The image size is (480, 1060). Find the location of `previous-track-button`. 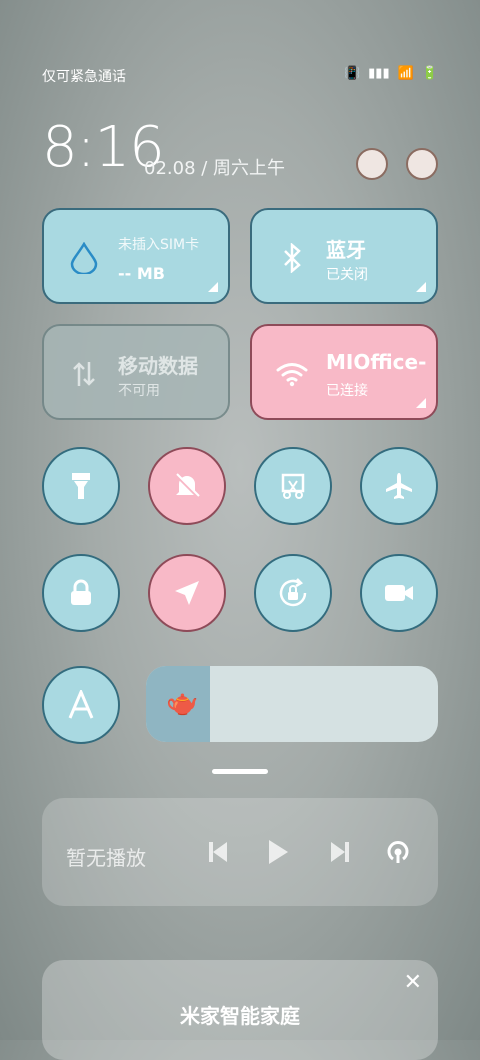

previous-track-button is located at coordinates (218, 852).